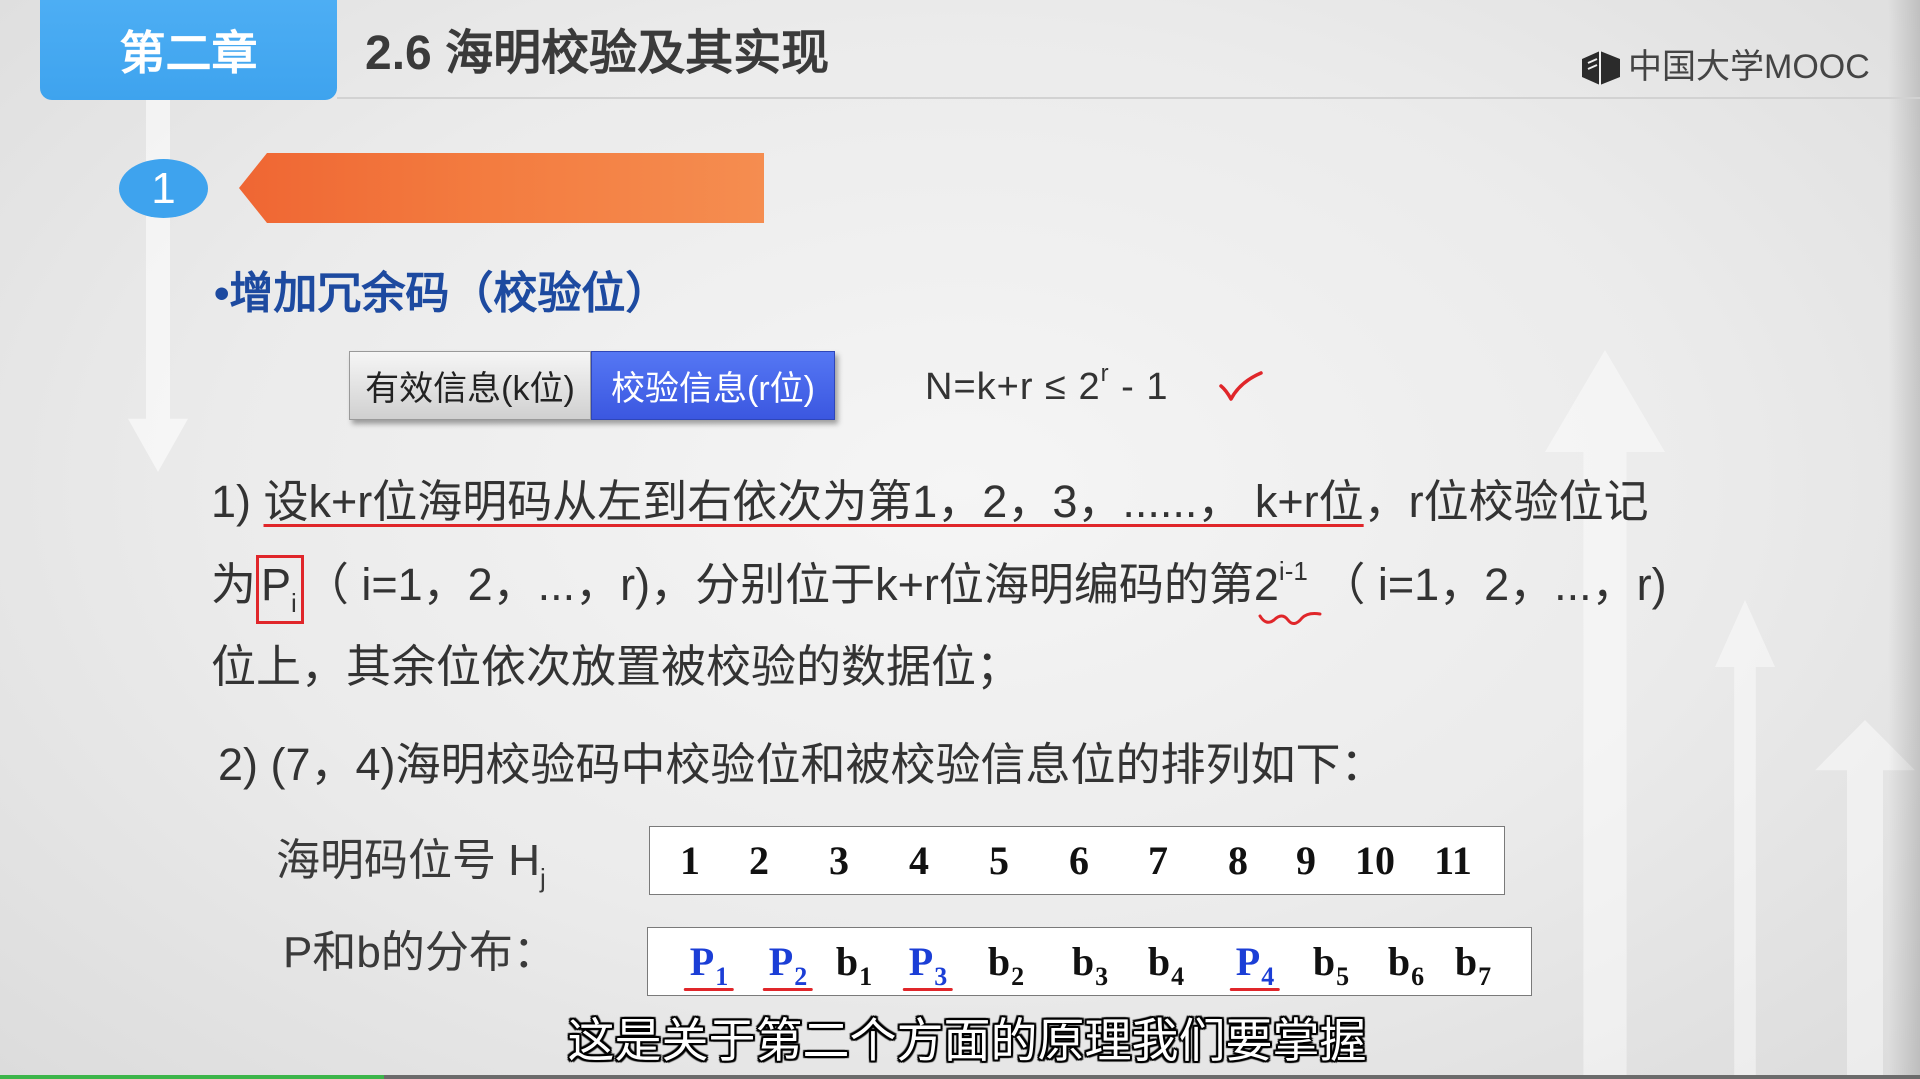 This screenshot has height=1079, width=1920. What do you see at coordinates (616, 666) in the screenshot?
I see `paragraph1-line3: 位上，其余位依次放置被校验的数据位；` at bounding box center [616, 666].